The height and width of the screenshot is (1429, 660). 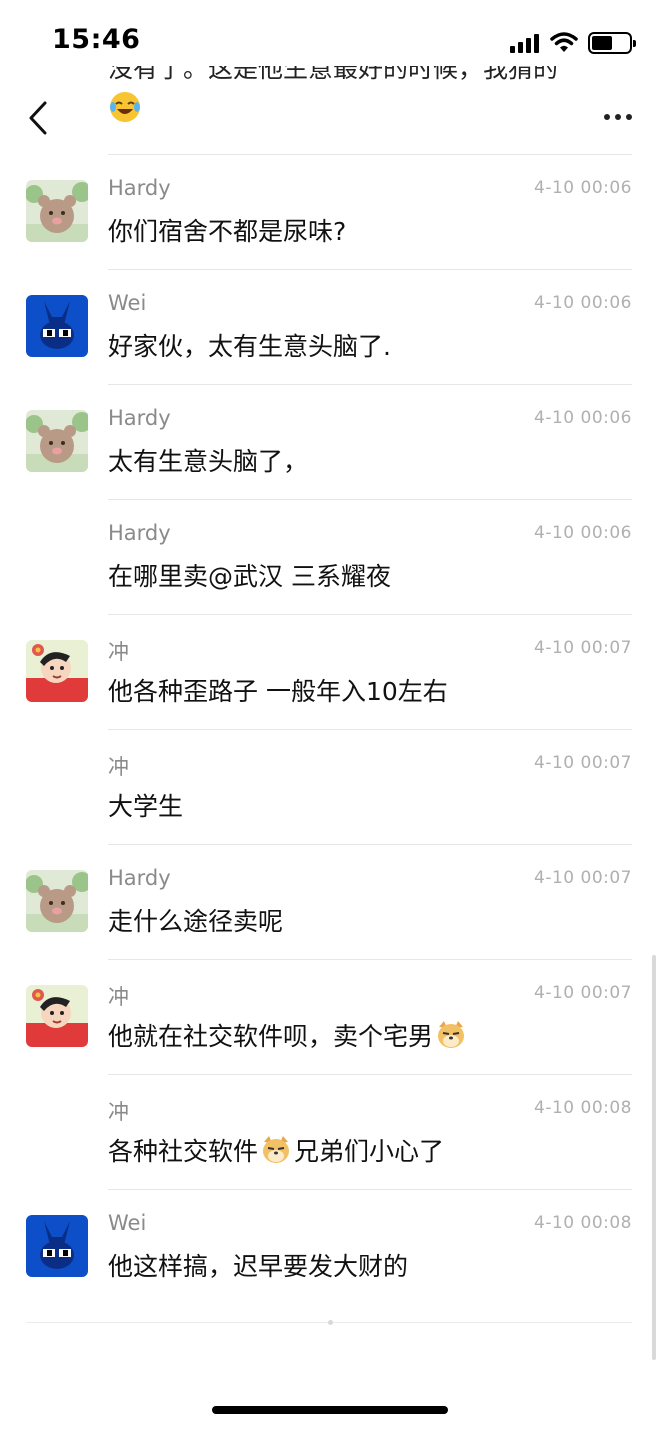 I want to click on message-item: Hardy 4-10 00:06 在哪里卖@武汉 三系耀夜, so click(x=330, y=556).